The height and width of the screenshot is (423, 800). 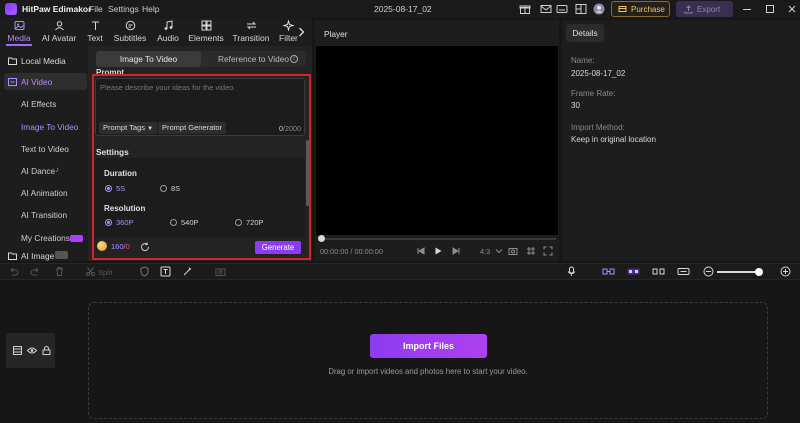 I want to click on tab-transition: Transition, so click(x=251, y=33).